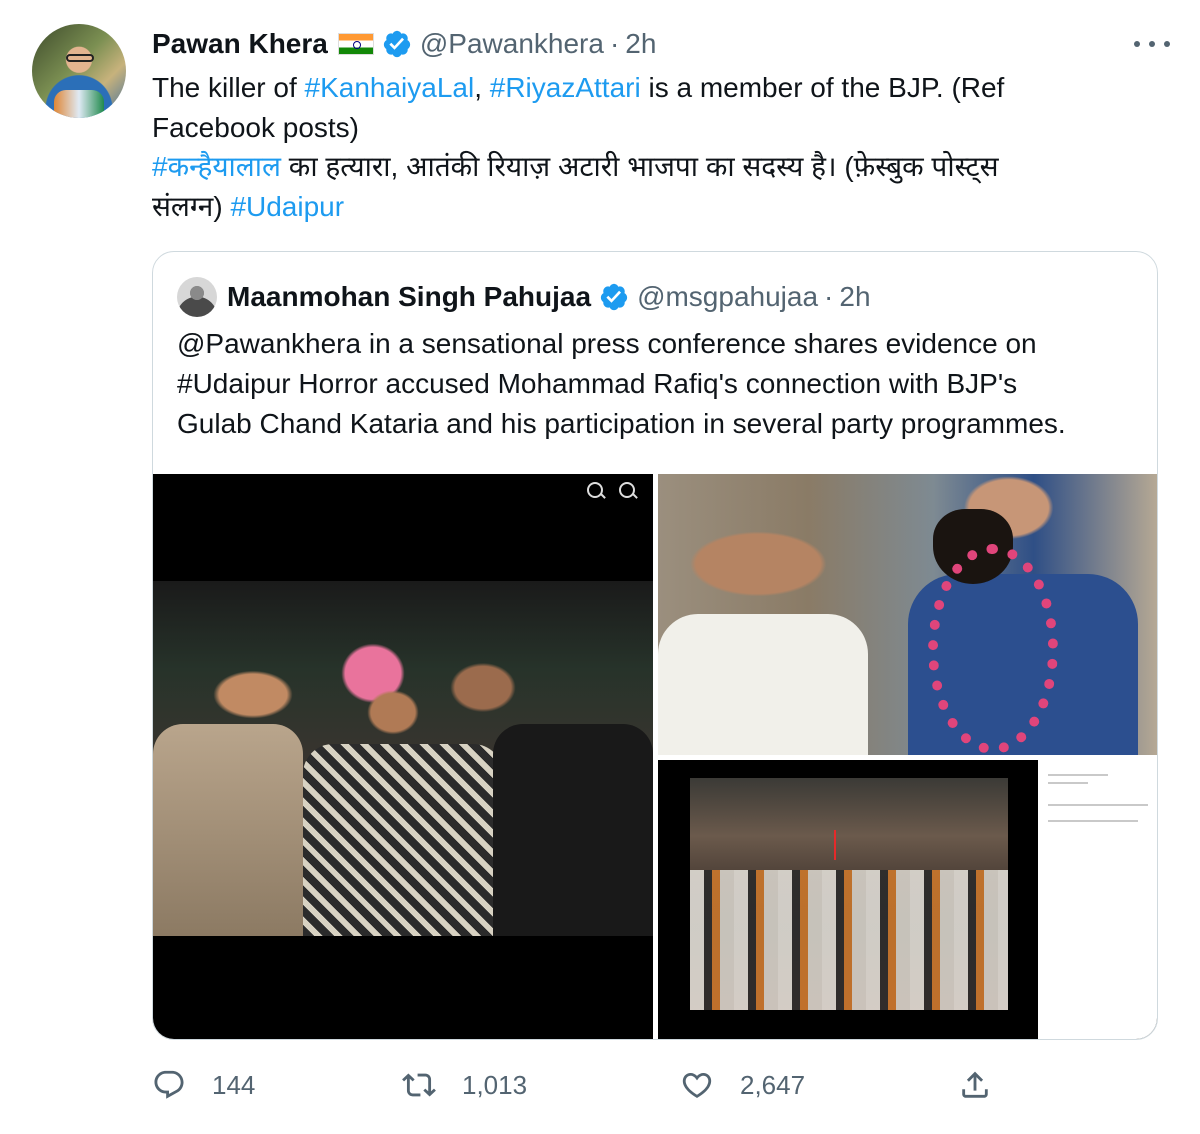 The image size is (1200, 1134). I want to click on tweet-actions: 144 1,013 2,647, so click(582, 1085).